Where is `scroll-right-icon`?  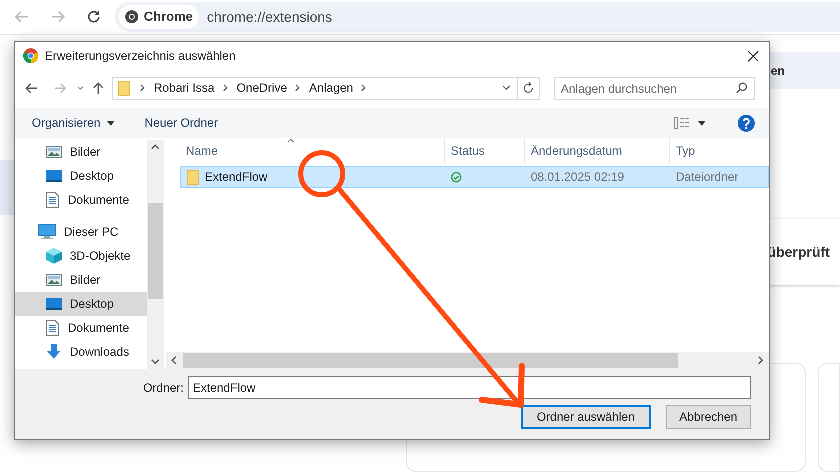
scroll-right-icon is located at coordinates (761, 360).